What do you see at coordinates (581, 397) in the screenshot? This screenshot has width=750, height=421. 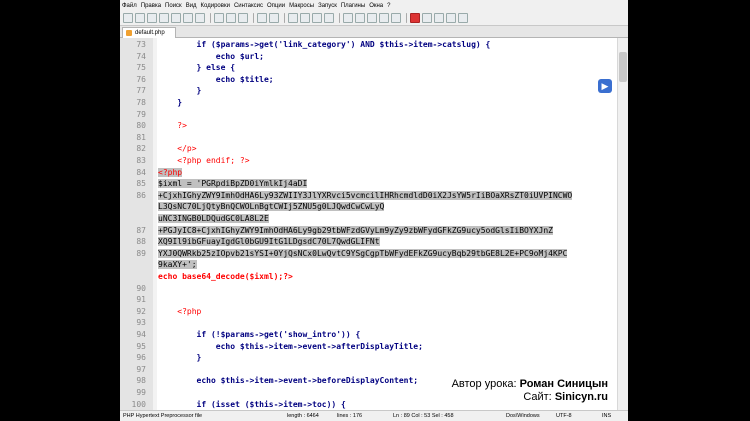 I see `site-name: Sinicyn.ru` at bounding box center [581, 397].